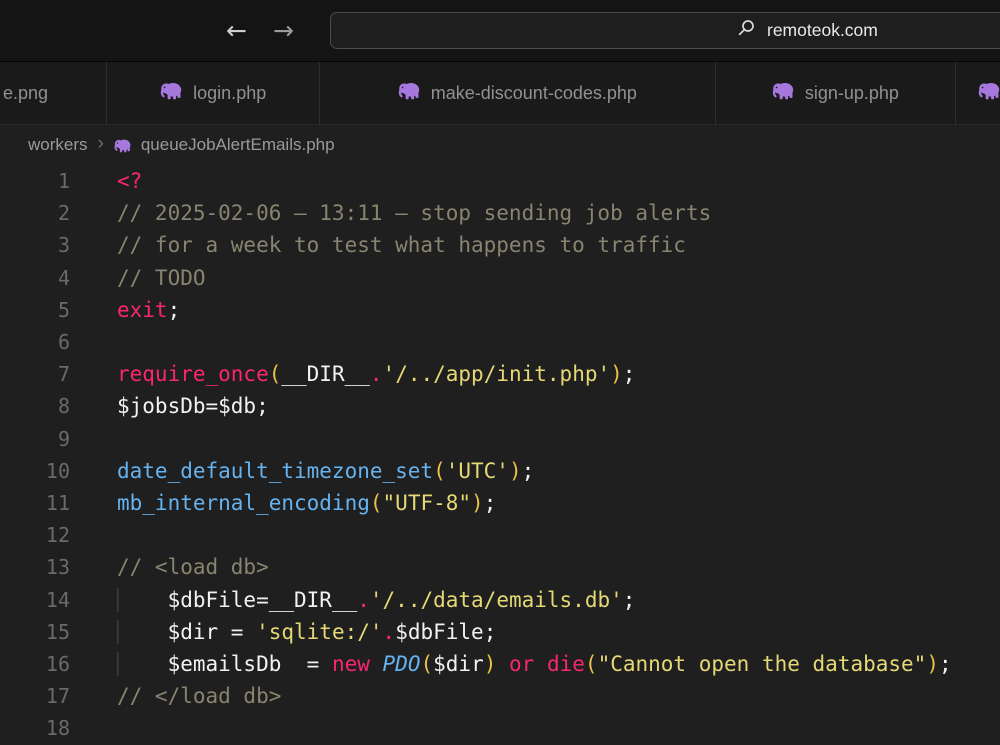 The width and height of the screenshot is (1000, 745). I want to click on line-number: 15, so click(57, 631).